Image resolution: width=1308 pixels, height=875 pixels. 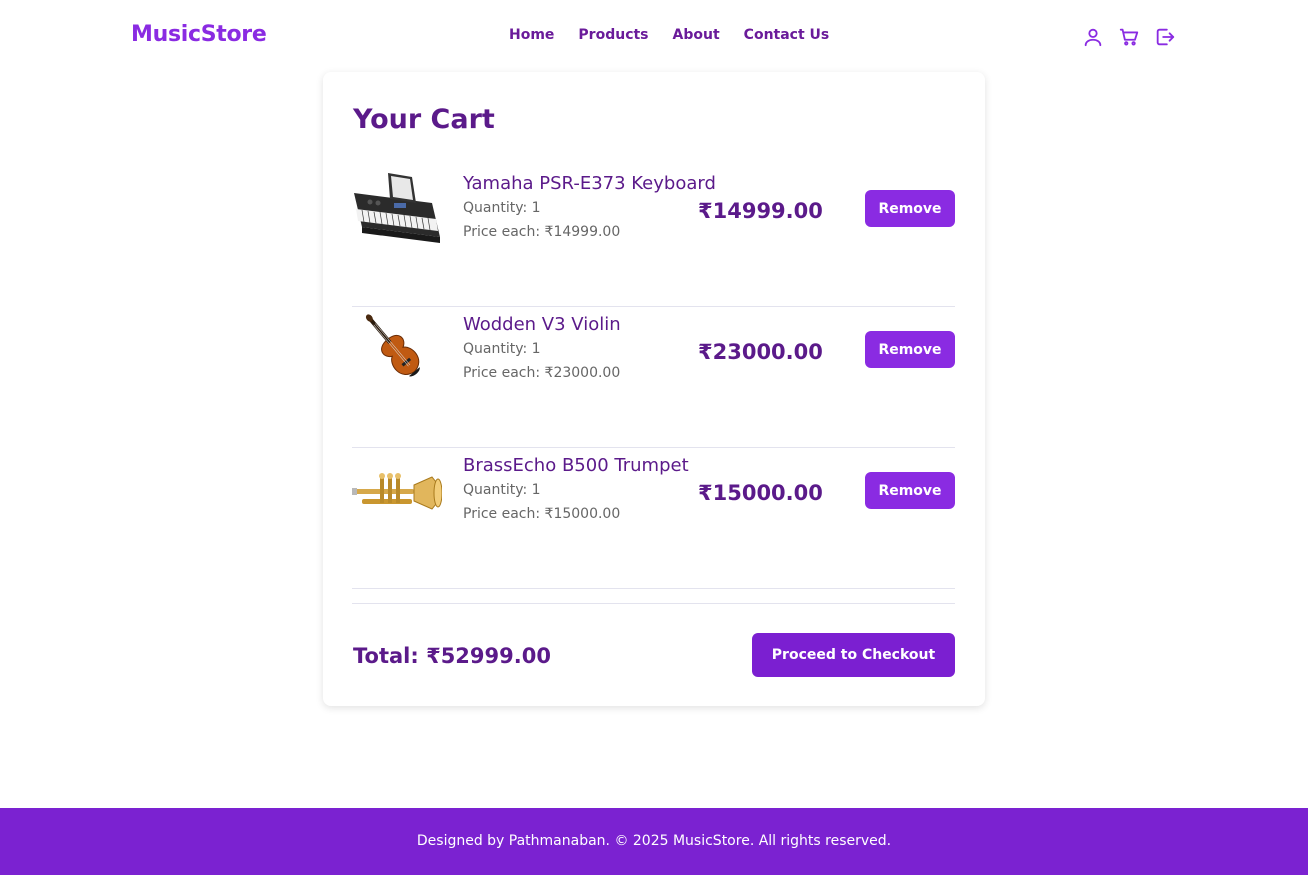 I want to click on logout-icon, so click(x=1165, y=37).